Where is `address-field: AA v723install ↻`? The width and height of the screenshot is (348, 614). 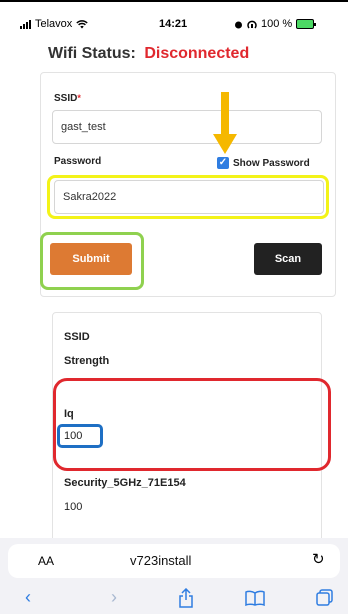 address-field: AA v723install ↻ is located at coordinates (174, 561).